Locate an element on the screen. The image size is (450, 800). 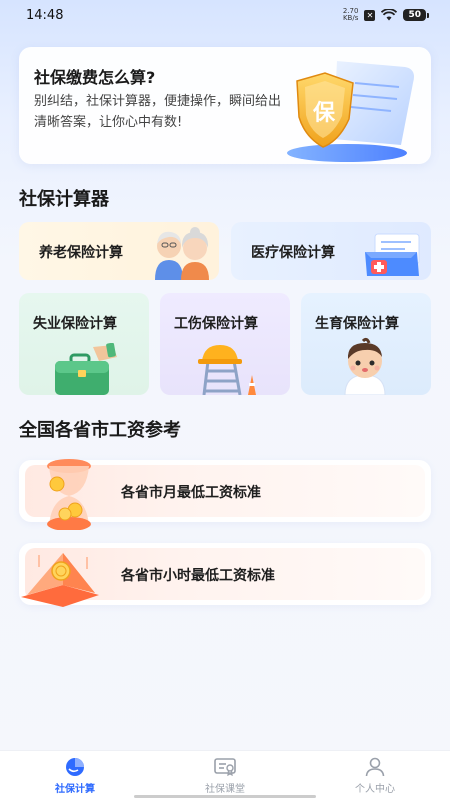
hero-title: 社保缴费怎么算? is located at coordinates (95, 77).